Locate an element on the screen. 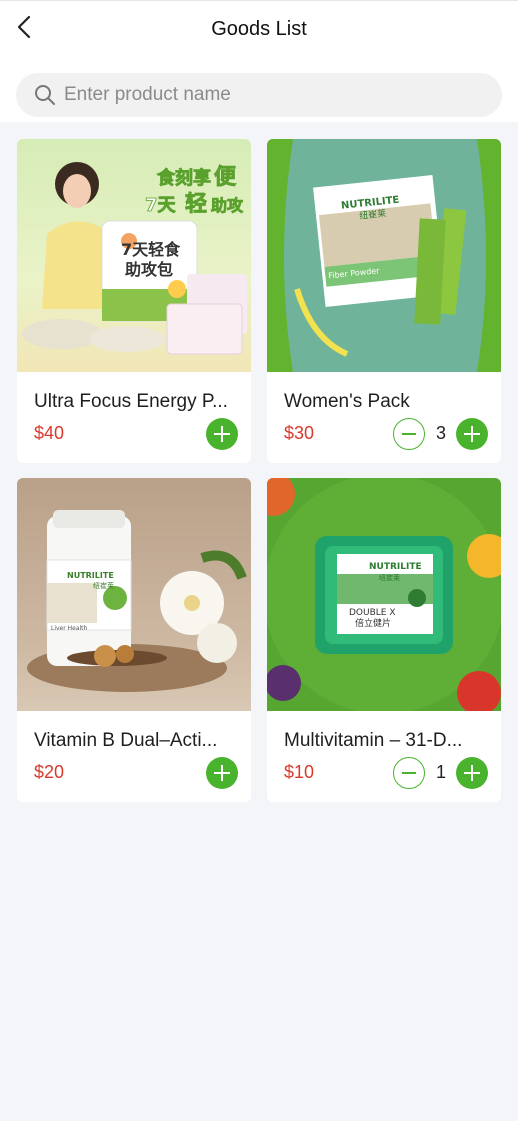 The image size is (518, 1121). product-price: $20 is located at coordinates (49, 772).